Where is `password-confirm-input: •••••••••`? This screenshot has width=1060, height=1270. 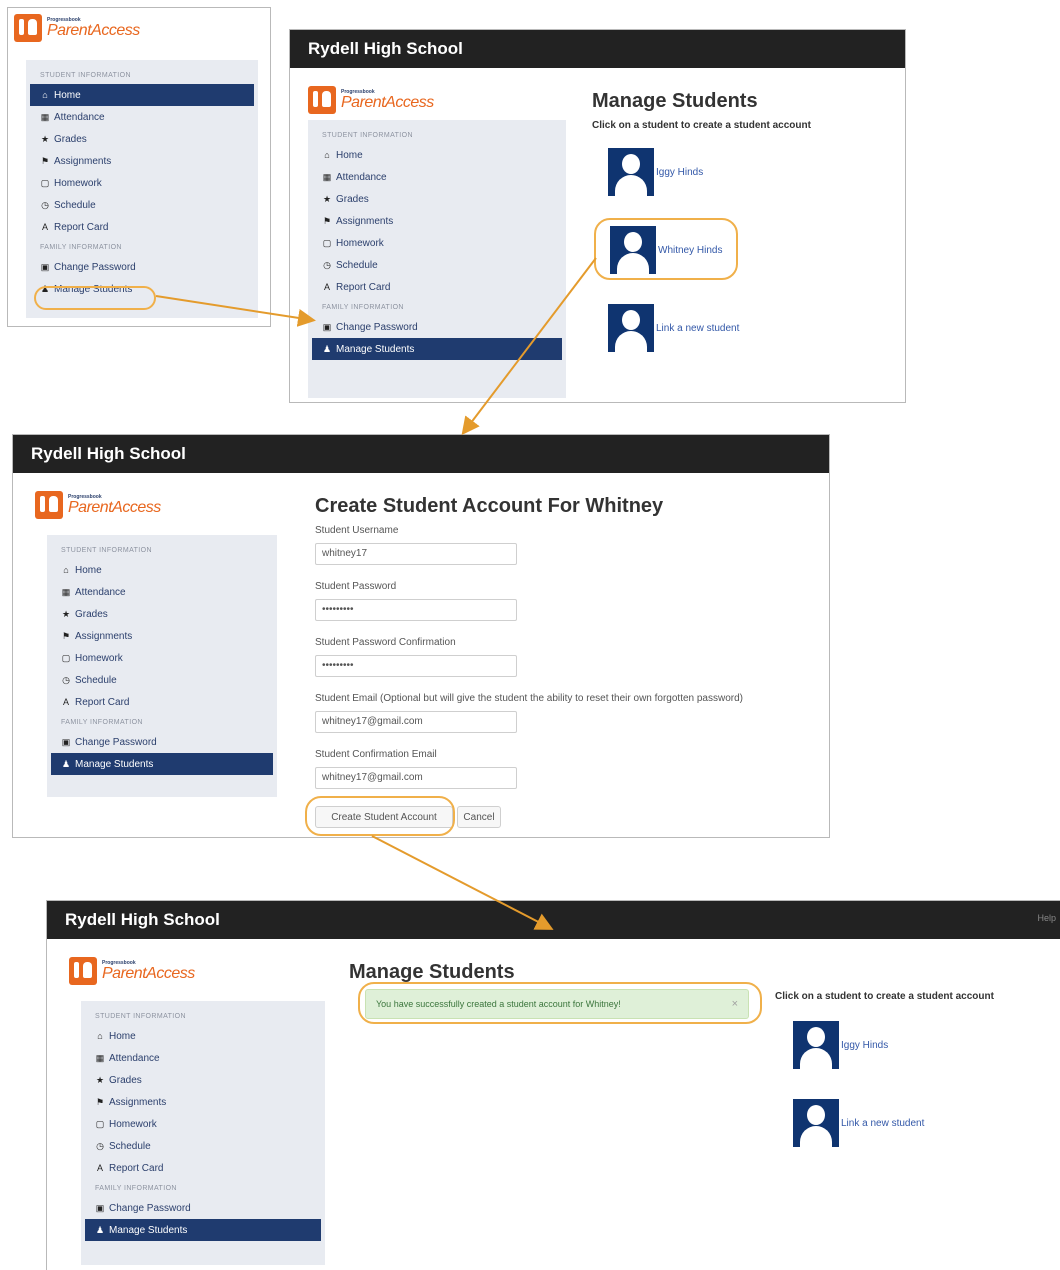 password-confirm-input: ••••••••• is located at coordinates (416, 666).